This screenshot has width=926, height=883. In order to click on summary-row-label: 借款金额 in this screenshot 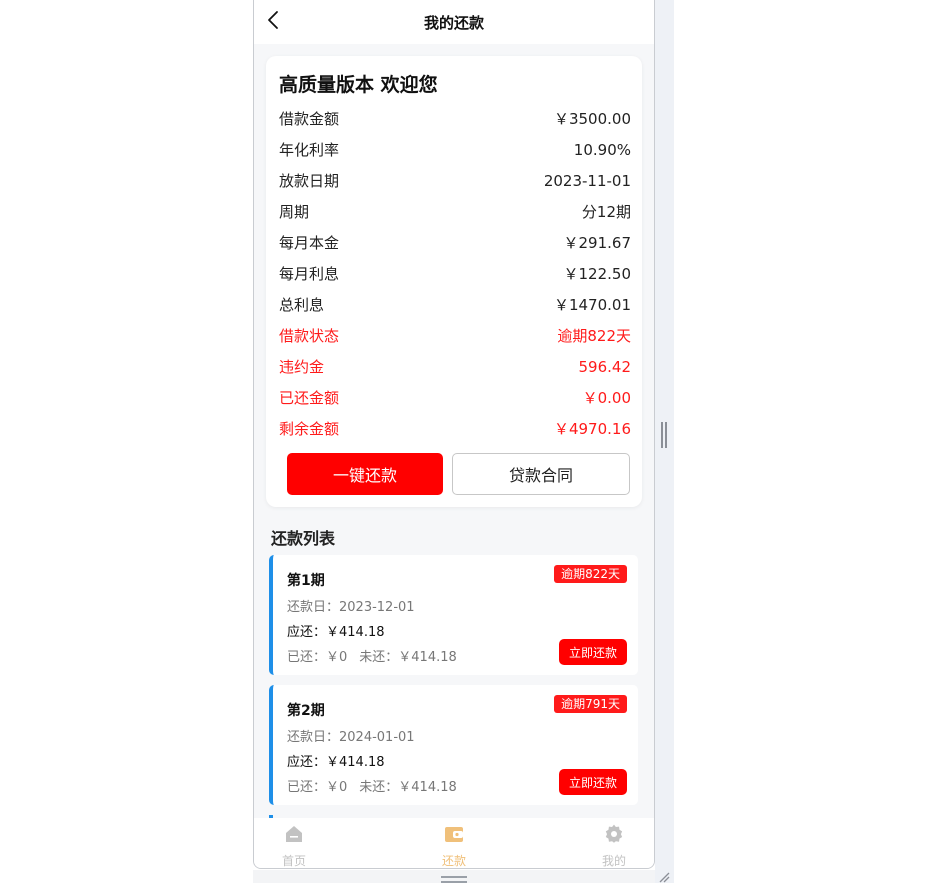, I will do `click(309, 119)`.